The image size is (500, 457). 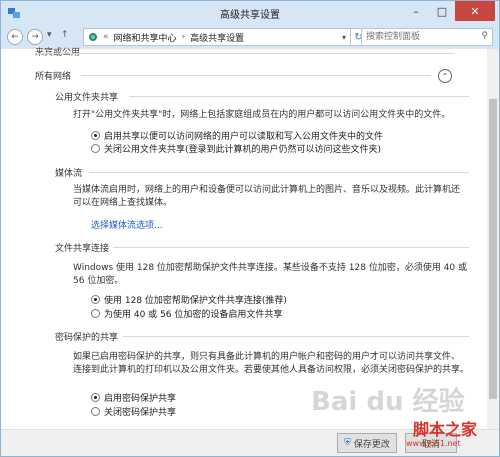 What do you see at coordinates (53, 77) in the screenshot?
I see `profile-title: 所有网络` at bounding box center [53, 77].